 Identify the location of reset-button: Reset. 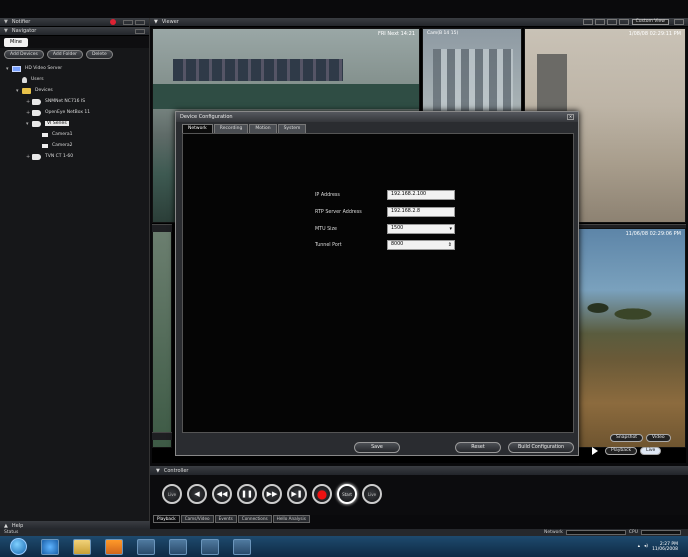
(478, 447).